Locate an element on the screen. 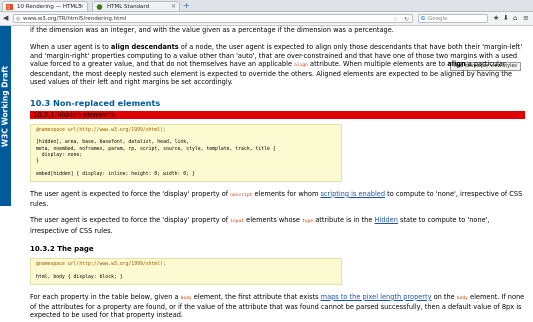 Image resolution: width=533 pixels, height=322 pixels. home-icon: ⌂ is located at coordinates (515, 18).